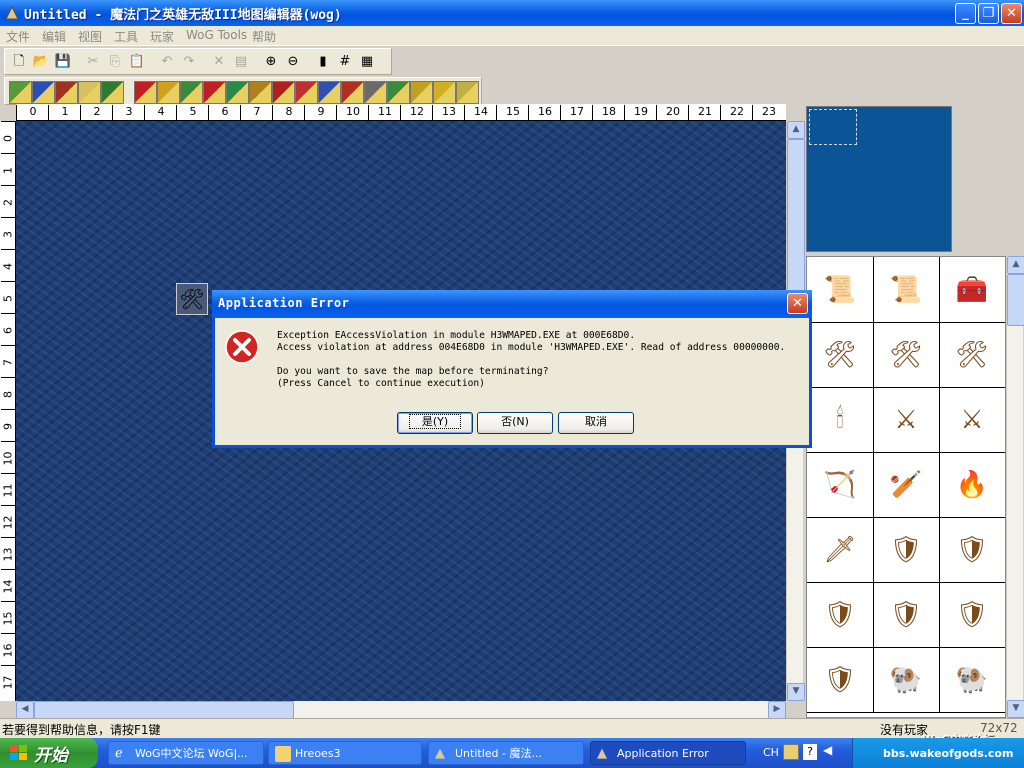  I want to click on palette-object: 🕯, so click(840, 420).